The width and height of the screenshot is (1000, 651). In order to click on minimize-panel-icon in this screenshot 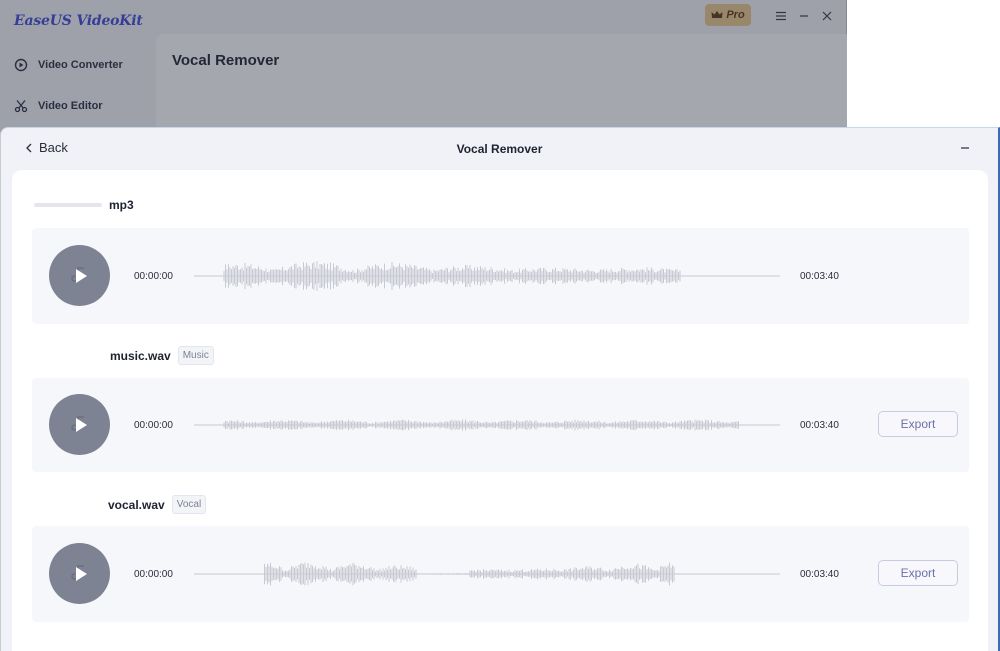, I will do `click(965, 148)`.